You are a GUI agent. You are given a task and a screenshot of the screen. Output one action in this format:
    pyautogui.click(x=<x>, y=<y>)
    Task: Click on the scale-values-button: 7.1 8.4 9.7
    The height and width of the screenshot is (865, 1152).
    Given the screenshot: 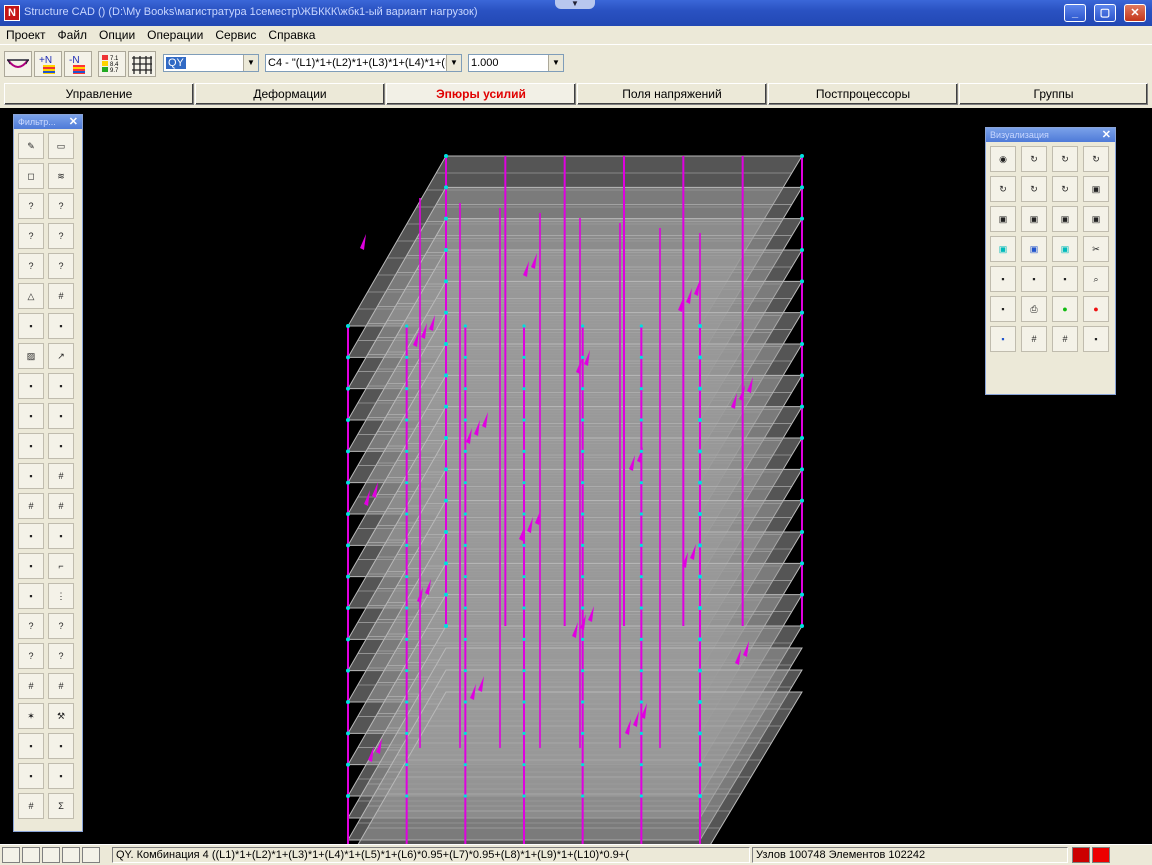 What is the action you would take?
    pyautogui.click(x=112, y=64)
    